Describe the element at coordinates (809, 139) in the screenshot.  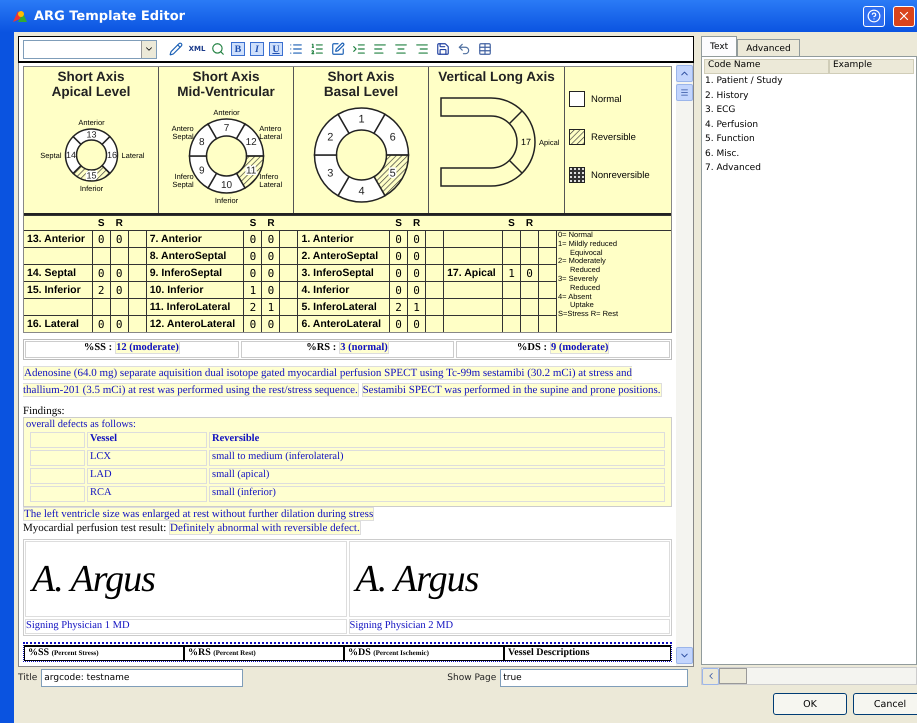
I see `list-item: 5. Function` at that location.